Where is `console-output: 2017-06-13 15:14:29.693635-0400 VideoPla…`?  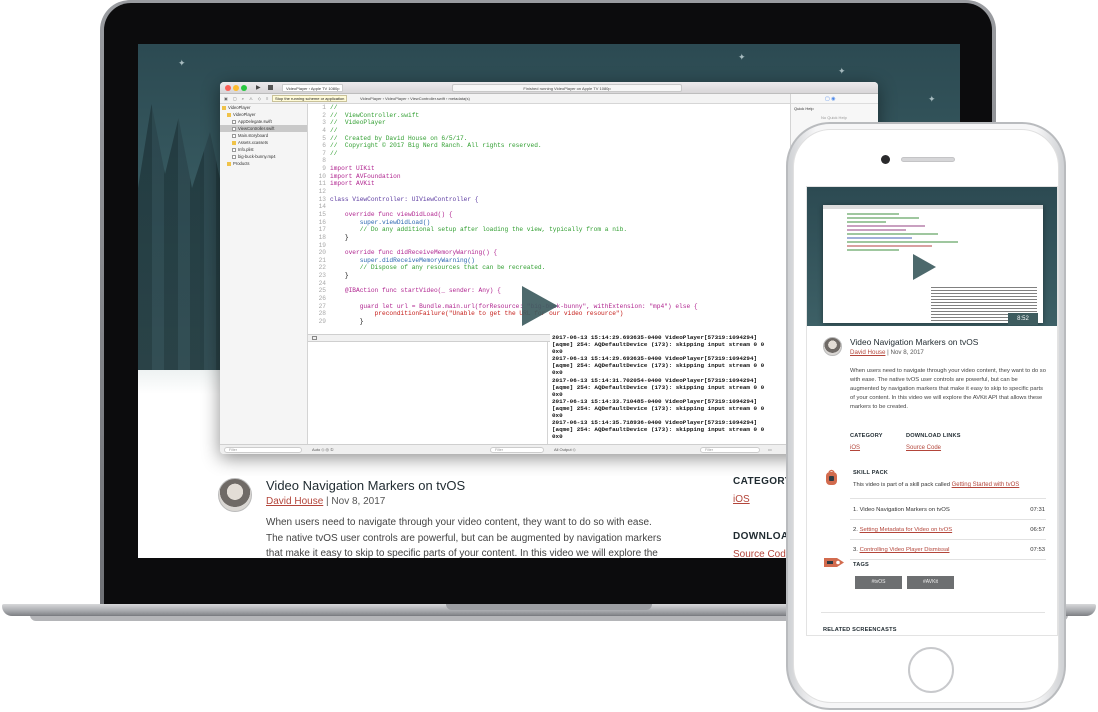 console-output: 2017-06-13 15:14:29.693635-0400 VideoPla… is located at coordinates (670, 389).